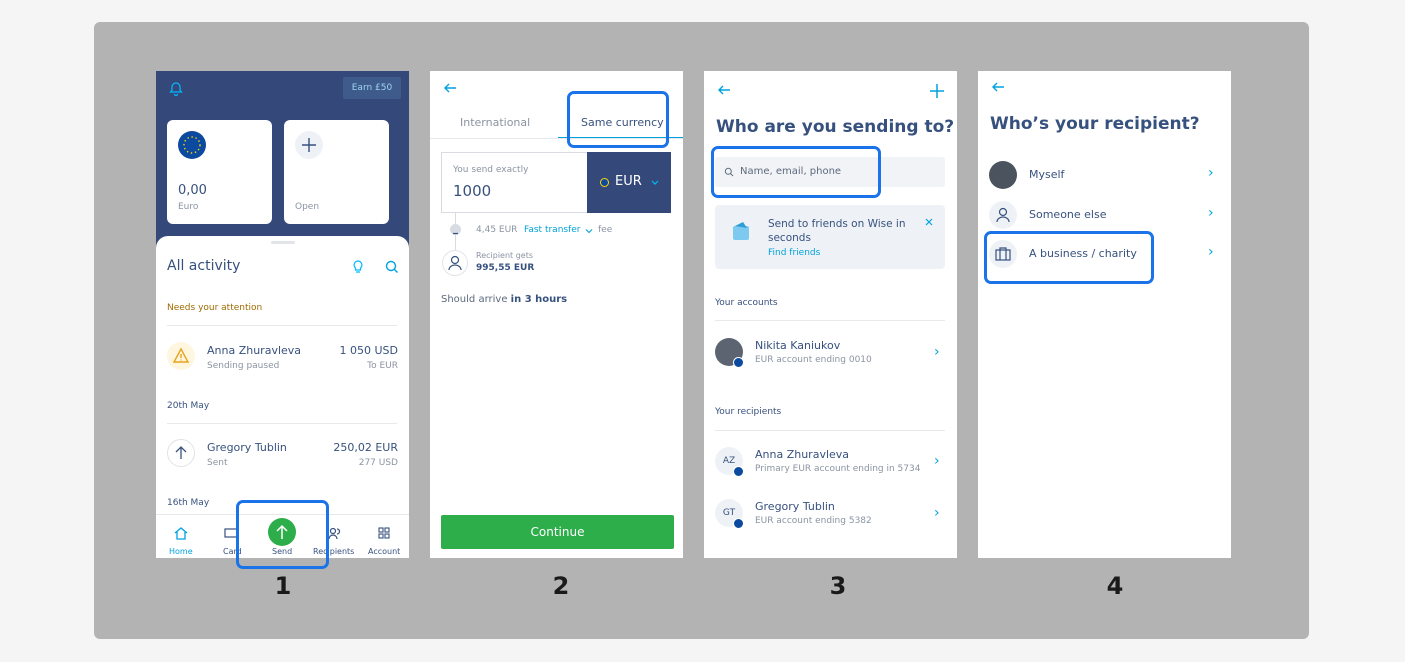  Describe the element at coordinates (282, 166) in the screenshot. I see `home-header: Earn £50 0,00 Euro Open` at that location.